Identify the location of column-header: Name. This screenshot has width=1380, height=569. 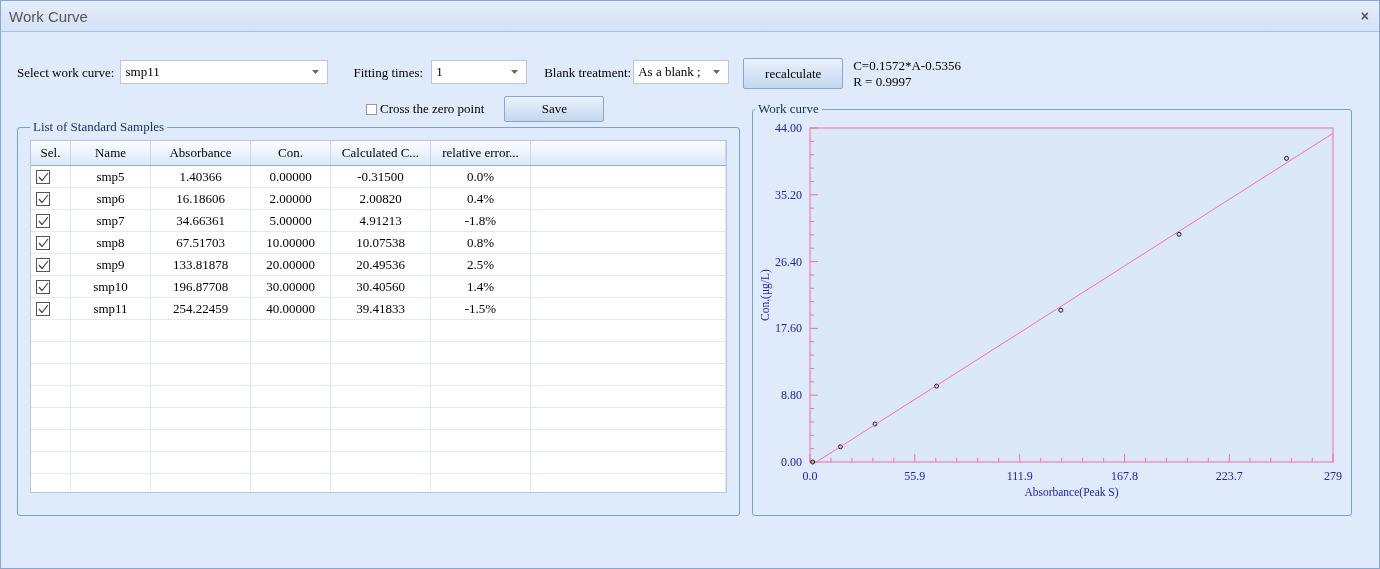
(111, 153).